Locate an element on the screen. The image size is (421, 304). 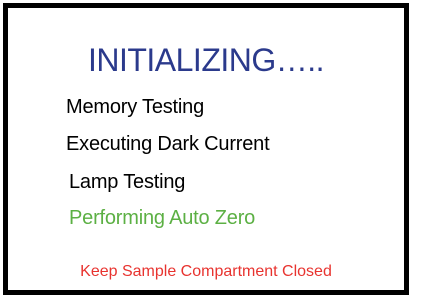
step-lamp-testing: Lamp Testing is located at coordinates (127, 182).